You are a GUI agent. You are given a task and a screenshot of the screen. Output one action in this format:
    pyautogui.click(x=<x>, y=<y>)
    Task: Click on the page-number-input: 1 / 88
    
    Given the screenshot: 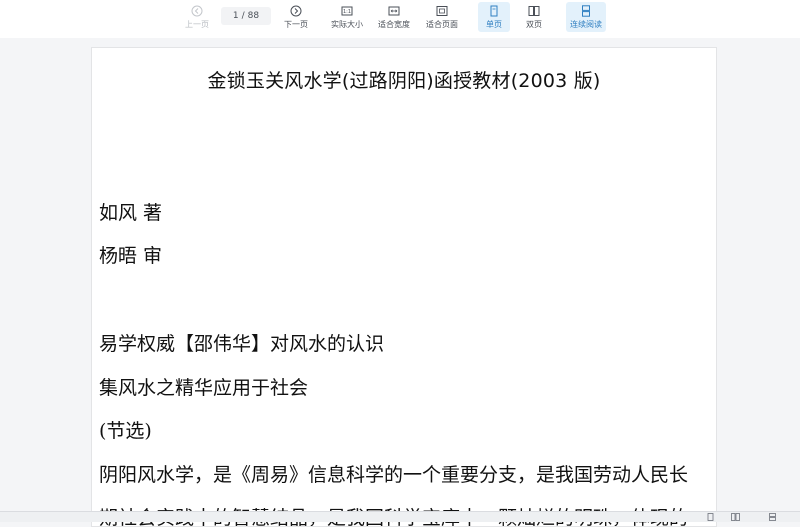 What is the action you would take?
    pyautogui.click(x=246, y=16)
    